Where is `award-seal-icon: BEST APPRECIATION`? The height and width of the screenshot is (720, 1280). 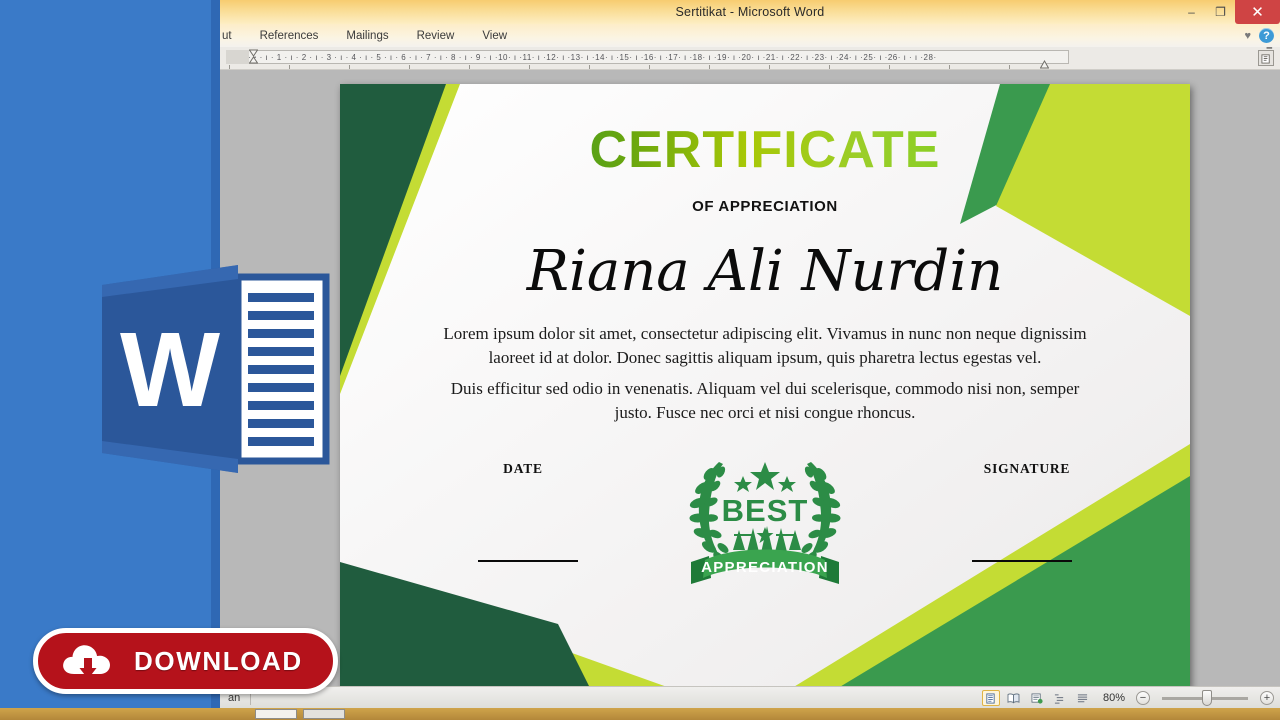 award-seal-icon: BEST APPRECIATION is located at coordinates (765, 513).